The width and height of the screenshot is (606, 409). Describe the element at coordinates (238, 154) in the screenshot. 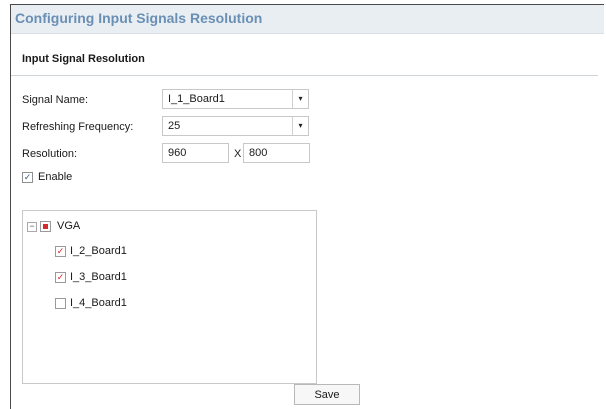

I see `resolution-separator: X` at that location.